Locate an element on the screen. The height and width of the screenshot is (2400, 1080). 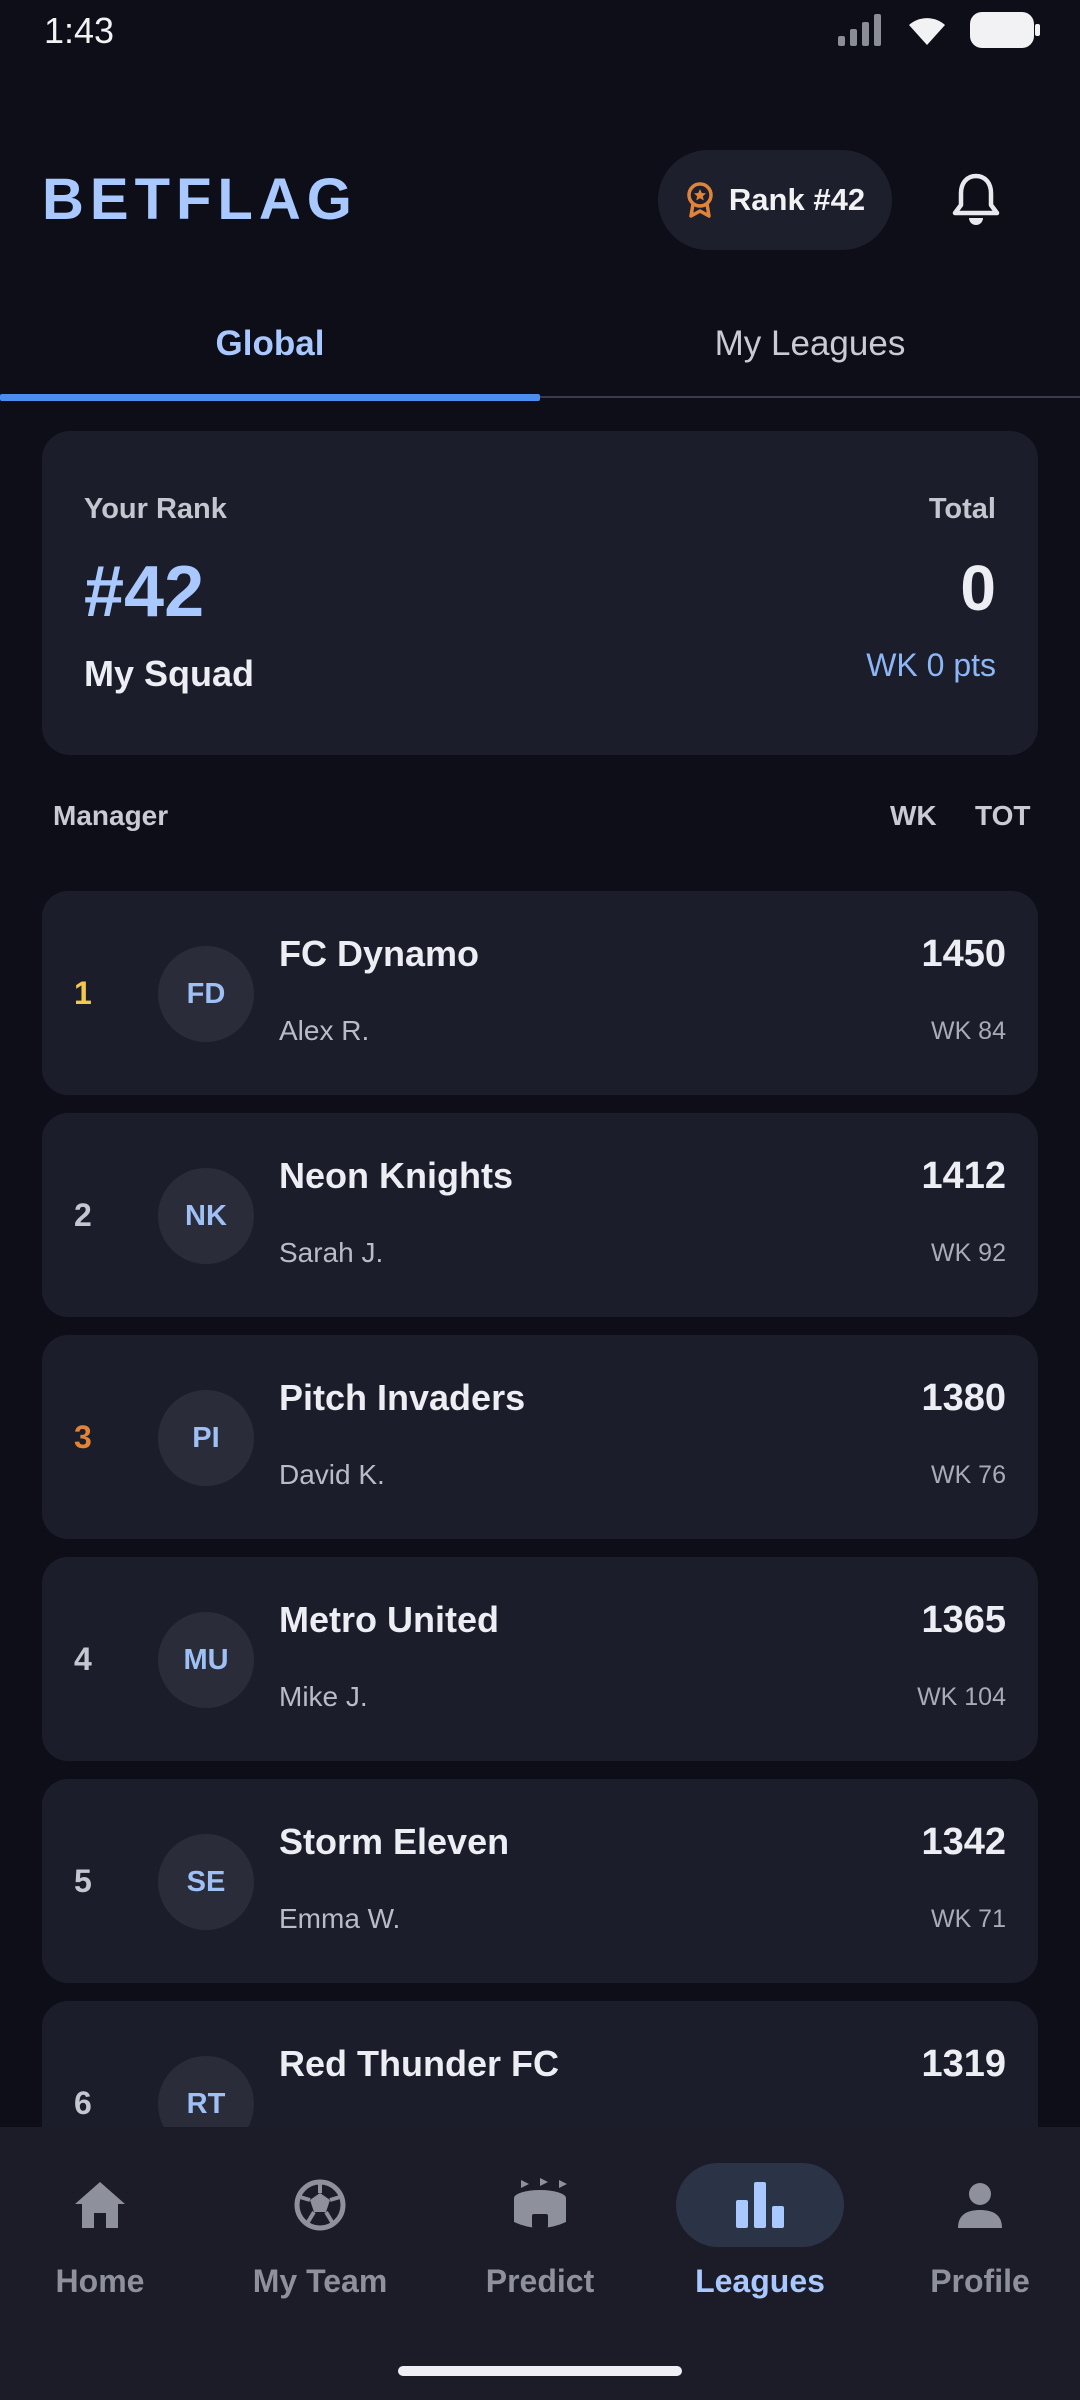
team-avatar: RT is located at coordinates (206, 2091).